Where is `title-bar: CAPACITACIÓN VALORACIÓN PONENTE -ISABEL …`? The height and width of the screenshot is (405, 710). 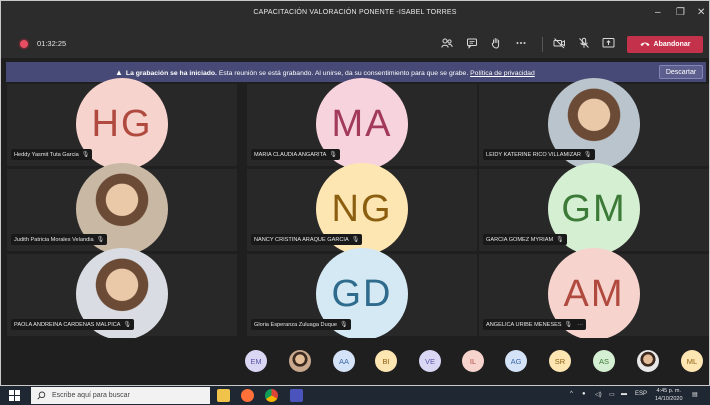 title-bar: CAPACITACIÓN VALORACIÓN PONENTE -ISABEL … is located at coordinates (355, 15).